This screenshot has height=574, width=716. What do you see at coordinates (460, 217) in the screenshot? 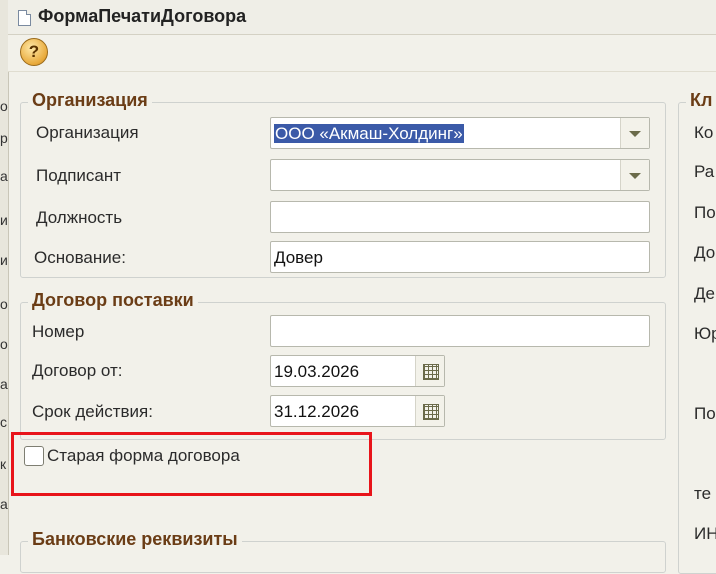
I see `position-input` at bounding box center [460, 217].